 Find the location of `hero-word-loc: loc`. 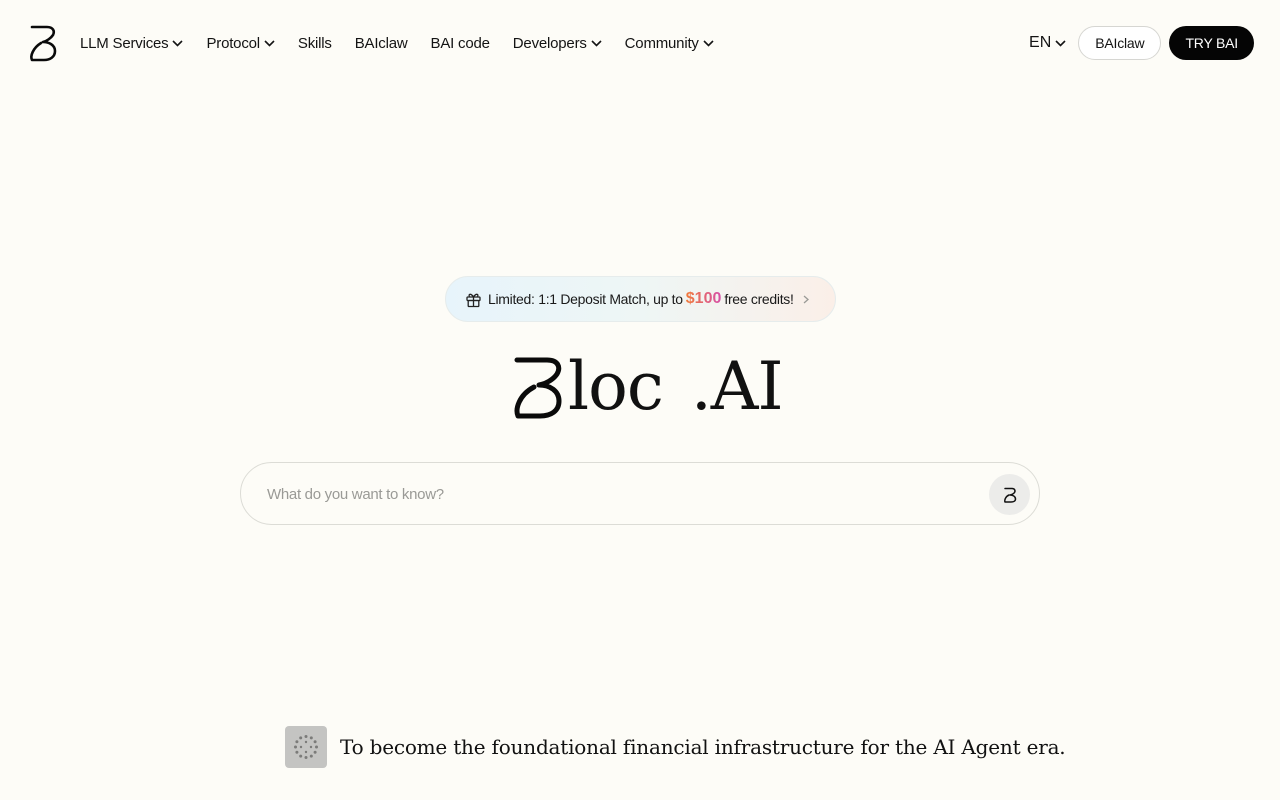

hero-word-loc: loc is located at coordinates (616, 386).